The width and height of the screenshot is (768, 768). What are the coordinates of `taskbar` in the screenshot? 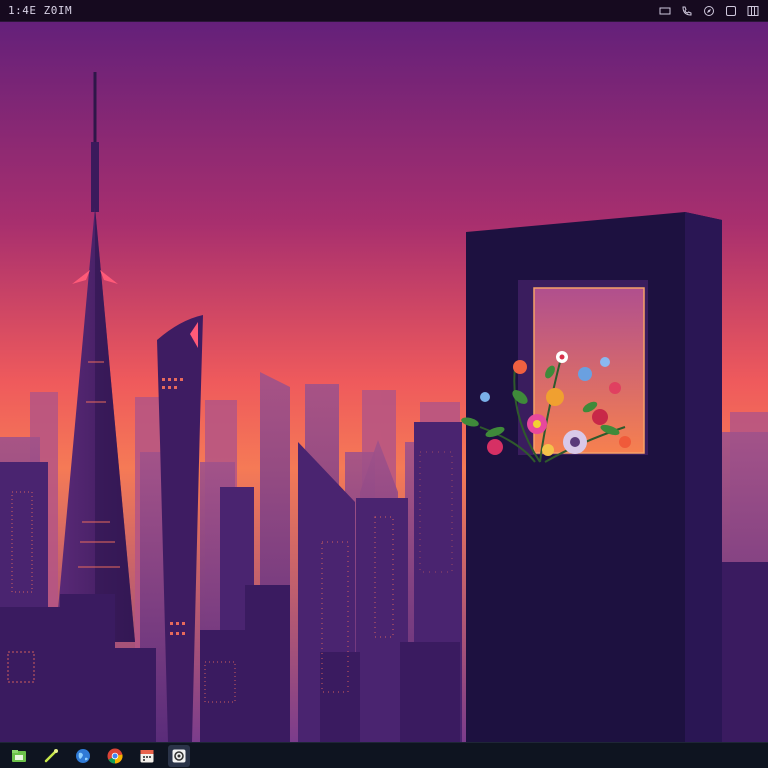 It's located at (384, 755).